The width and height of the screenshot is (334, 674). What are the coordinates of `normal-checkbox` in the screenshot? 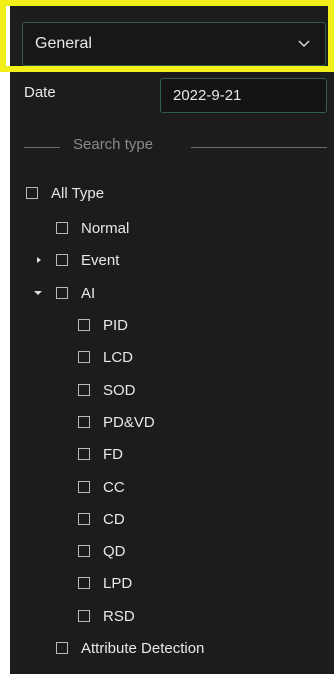 It's located at (62, 228).